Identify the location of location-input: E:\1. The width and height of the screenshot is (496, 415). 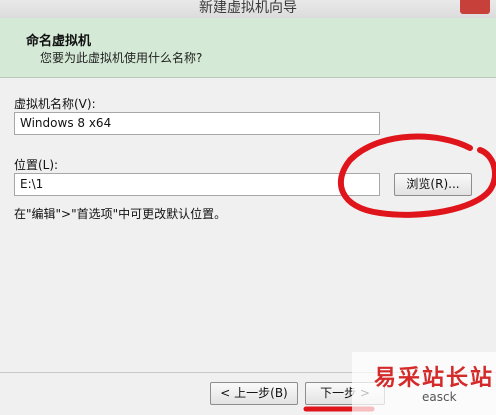
(197, 184).